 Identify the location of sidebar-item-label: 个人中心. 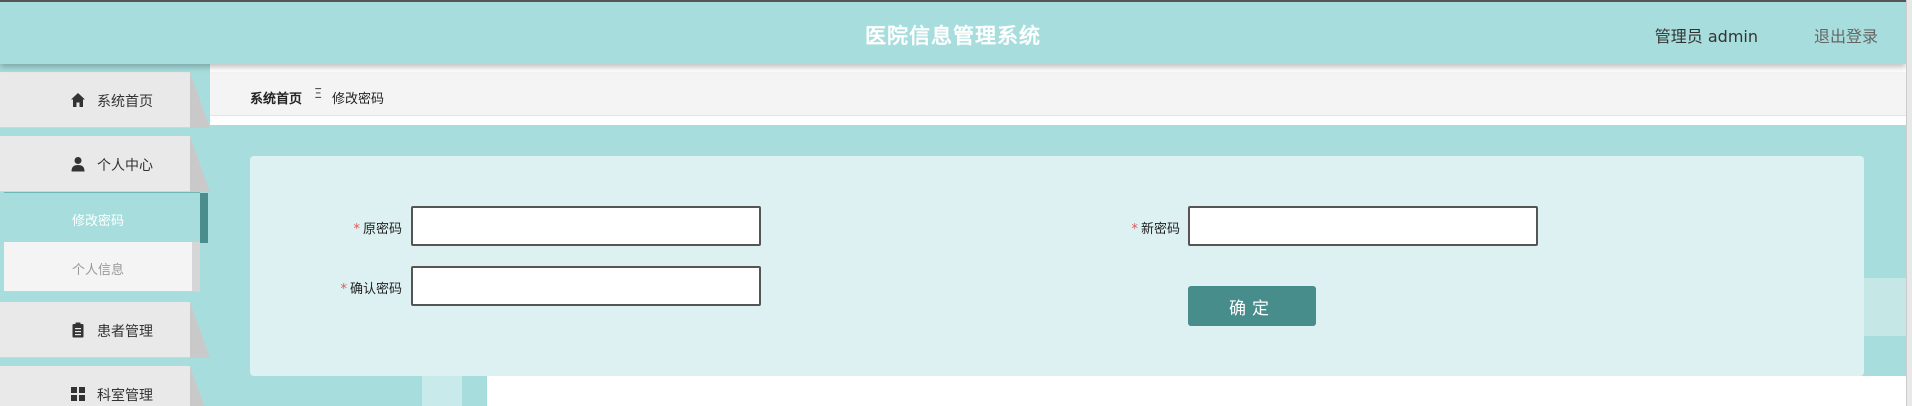
(125, 166).